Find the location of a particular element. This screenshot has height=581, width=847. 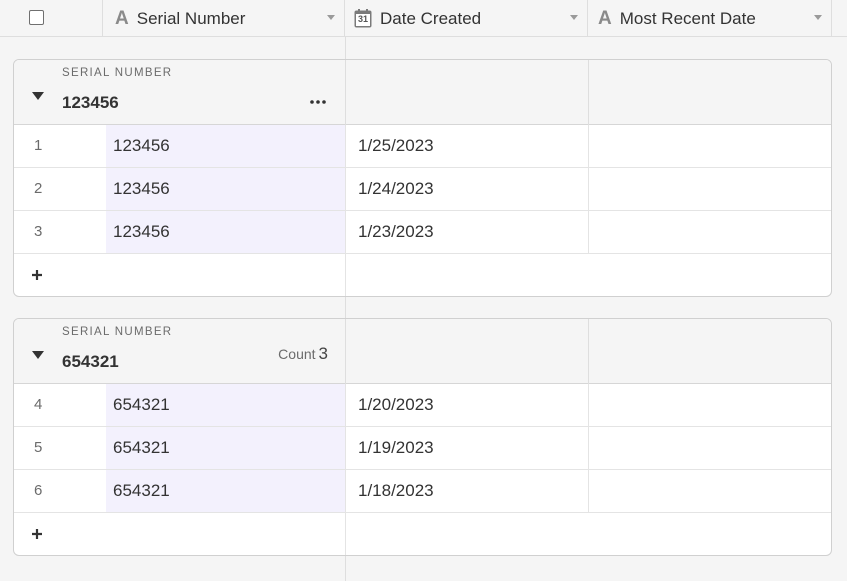

select-all-checkbox is located at coordinates (36, 17).